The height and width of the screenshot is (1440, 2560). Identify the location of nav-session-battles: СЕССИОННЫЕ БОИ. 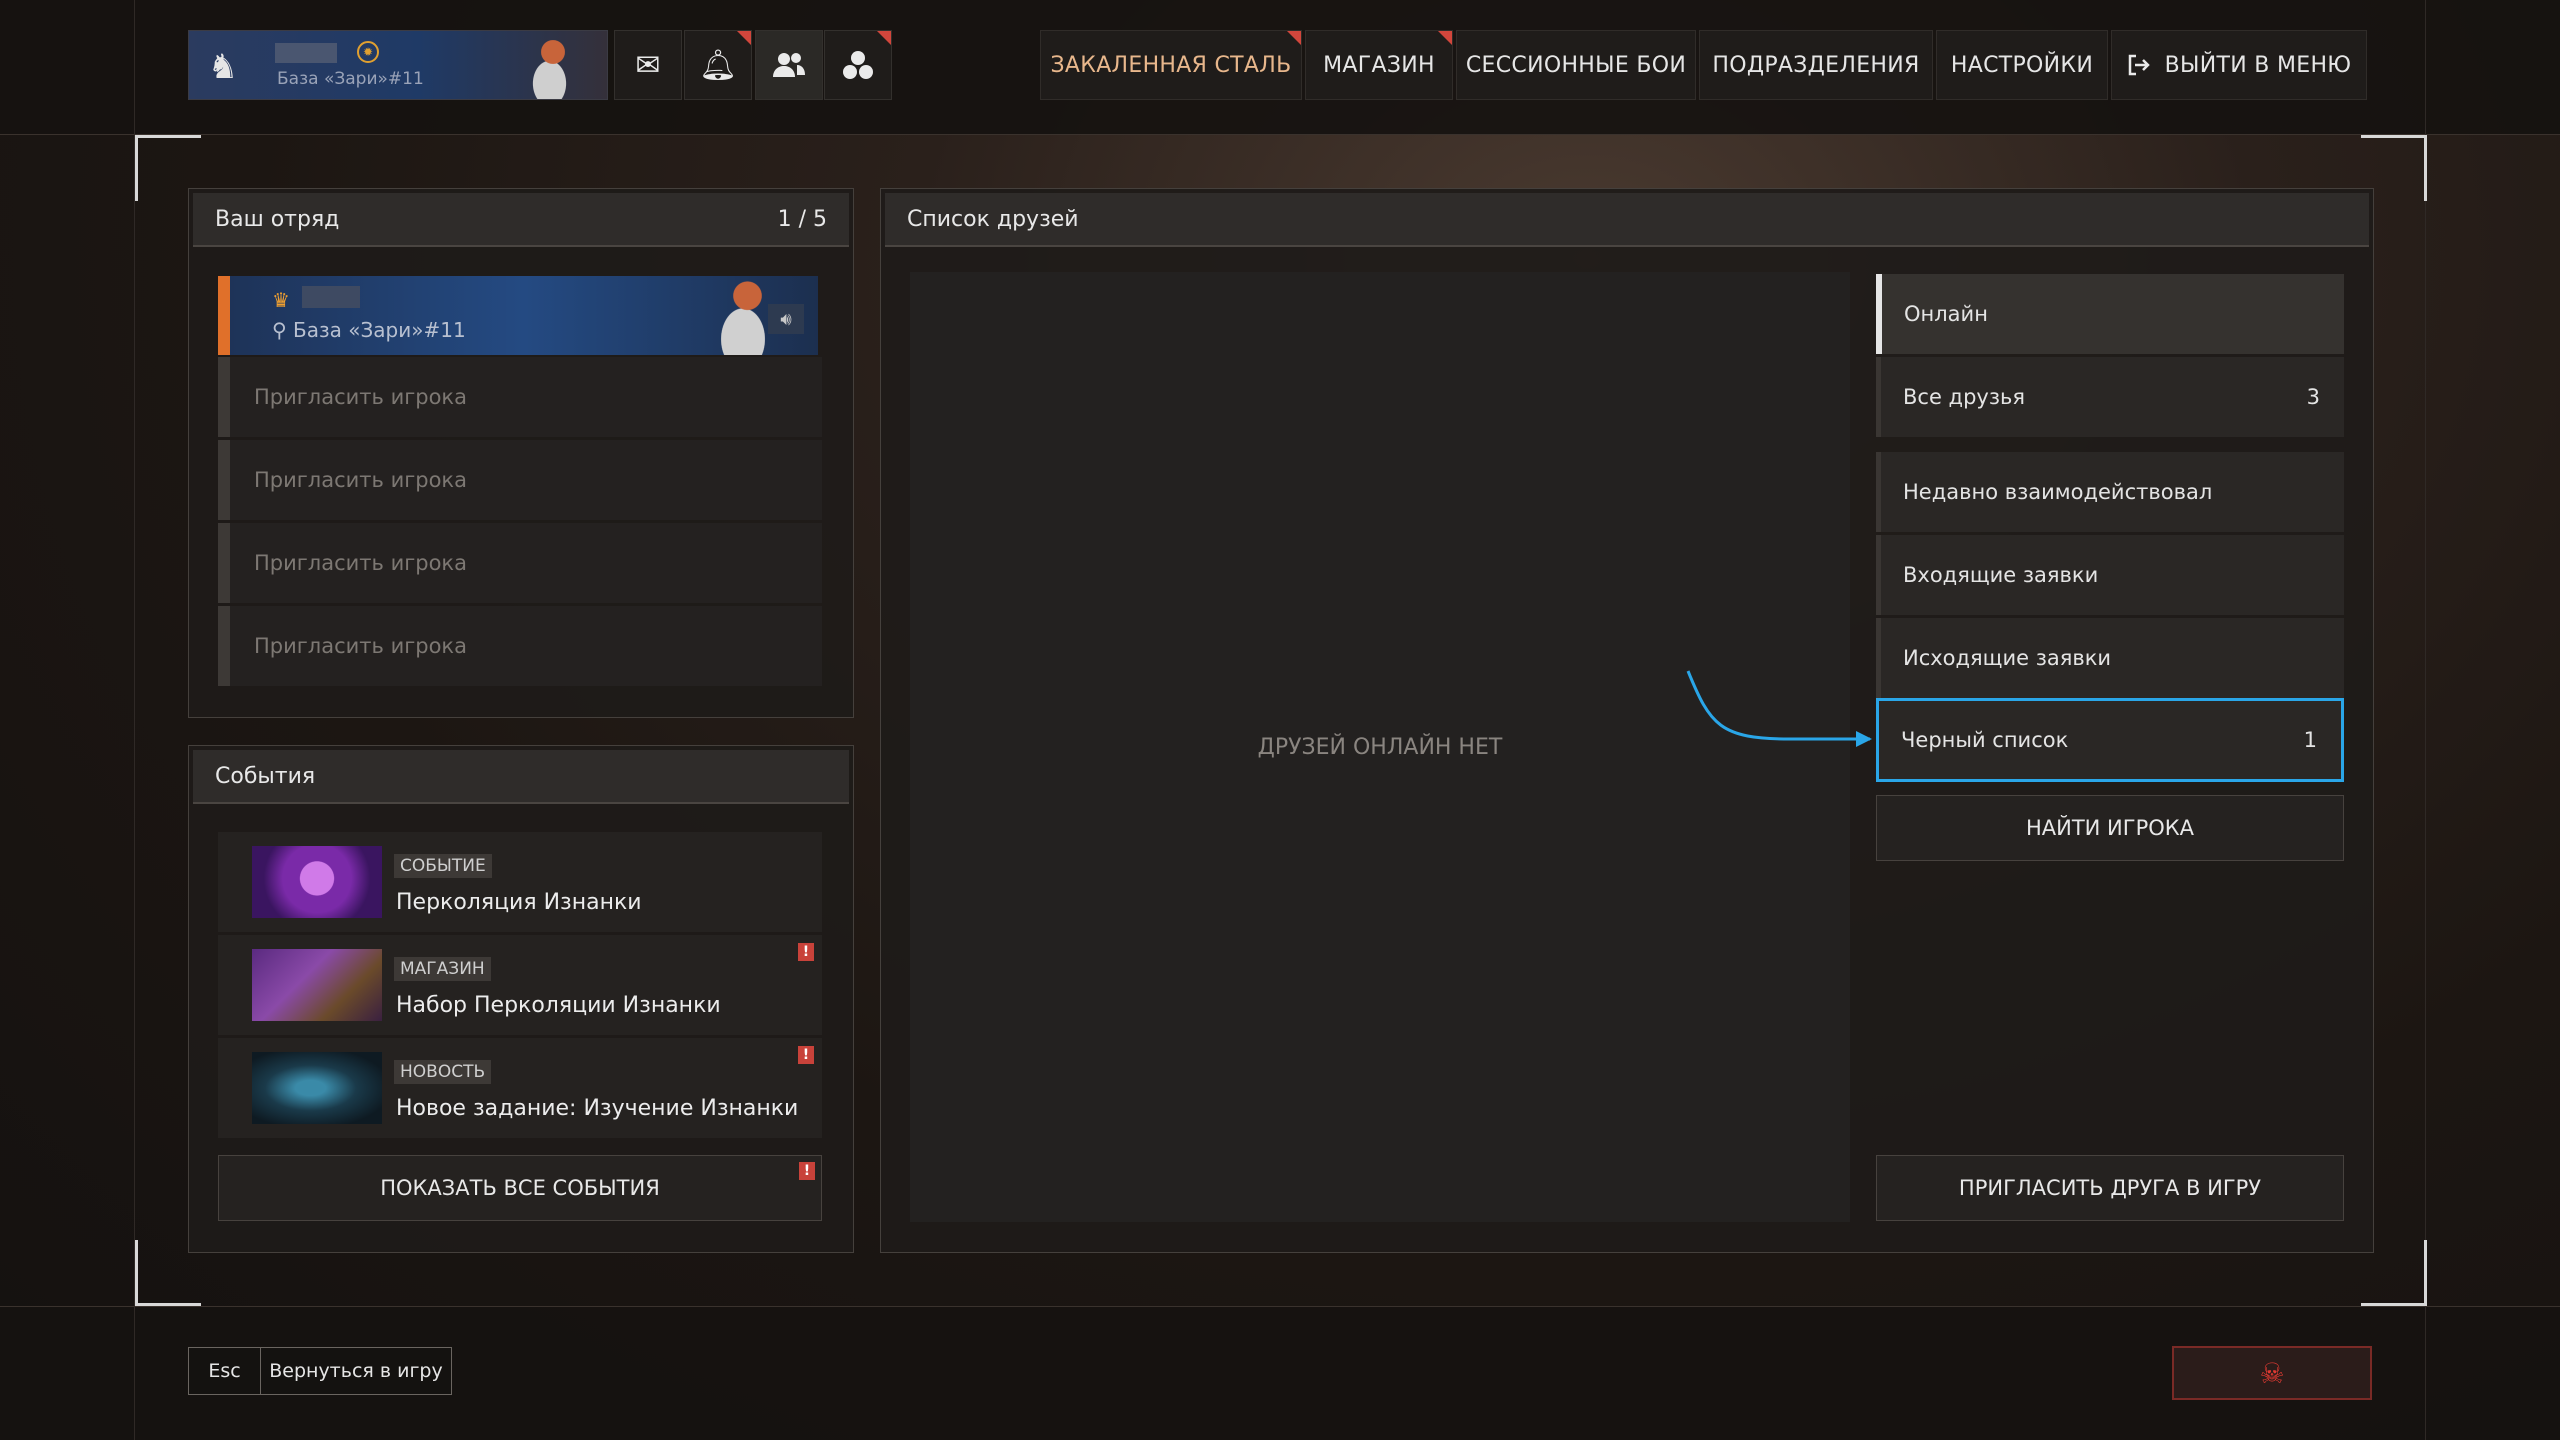
(1576, 65).